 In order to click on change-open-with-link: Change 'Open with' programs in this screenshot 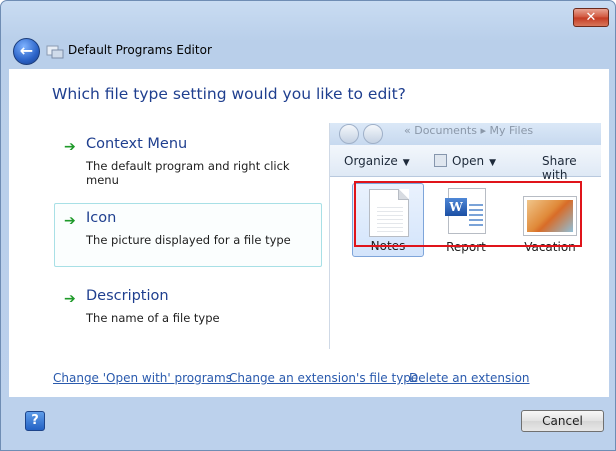, I will do `click(142, 378)`.